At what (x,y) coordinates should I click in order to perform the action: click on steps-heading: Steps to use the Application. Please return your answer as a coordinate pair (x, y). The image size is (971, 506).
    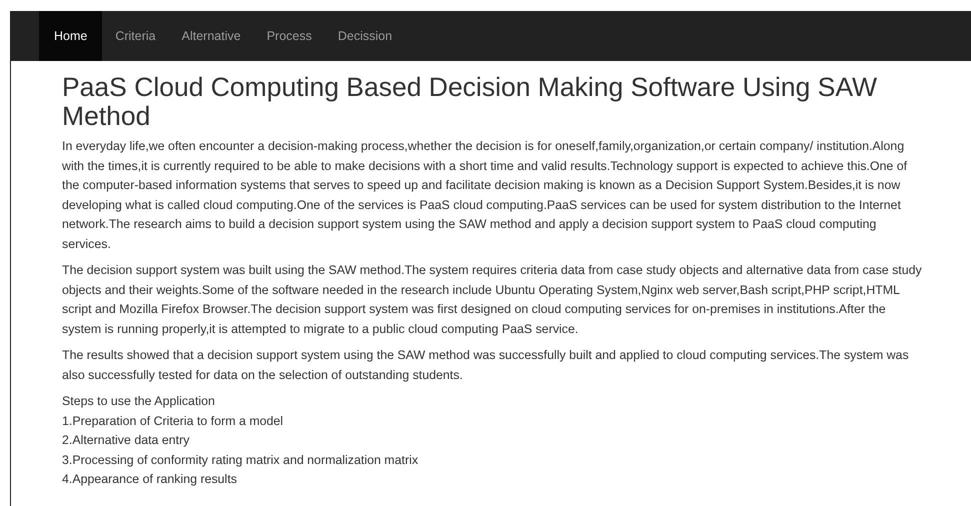
    Looking at the image, I should click on (138, 401).